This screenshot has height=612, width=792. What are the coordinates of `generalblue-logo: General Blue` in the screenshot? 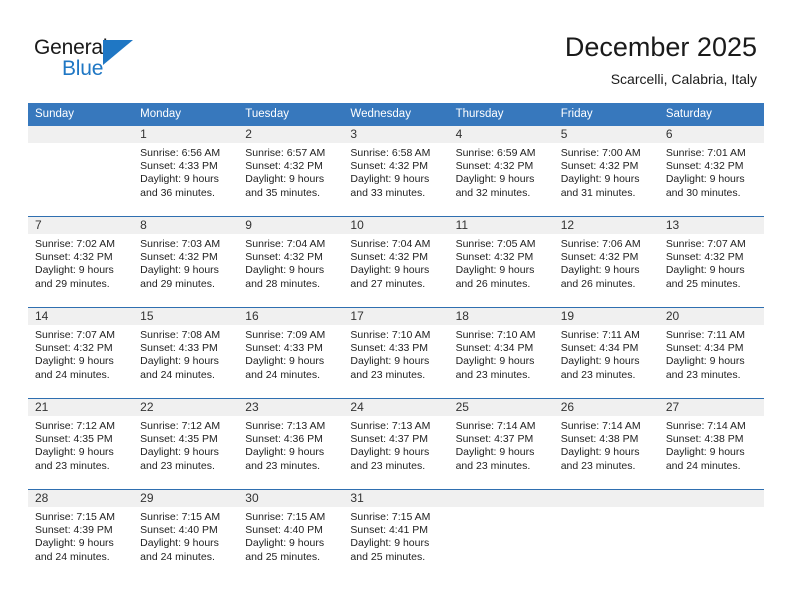 It's located at (99, 62).